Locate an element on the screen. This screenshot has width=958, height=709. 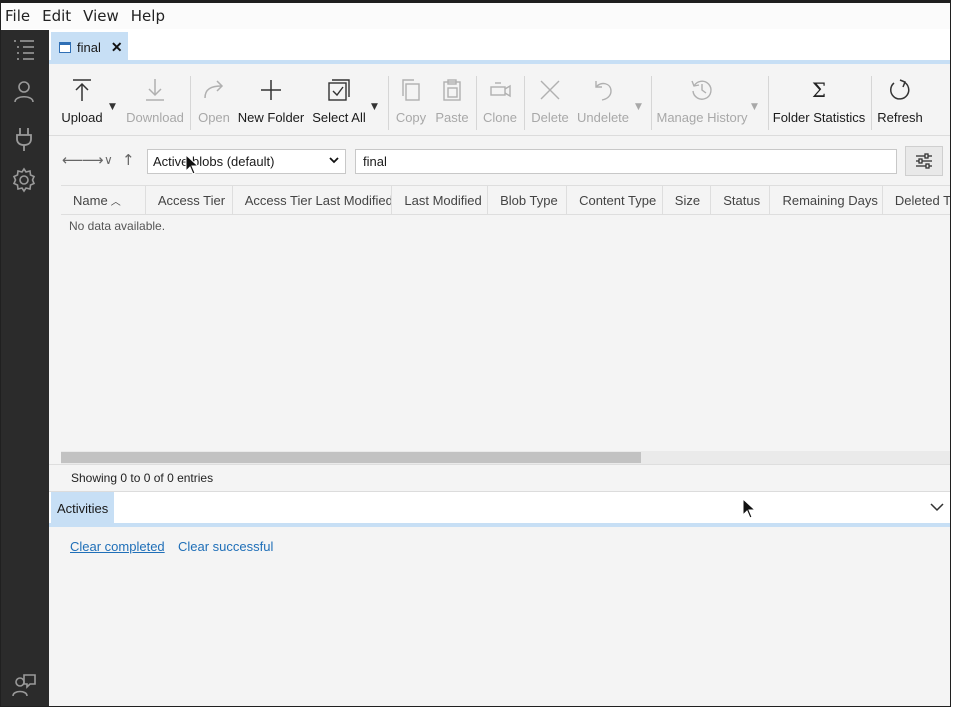
filter-settings-button is located at coordinates (924, 161).